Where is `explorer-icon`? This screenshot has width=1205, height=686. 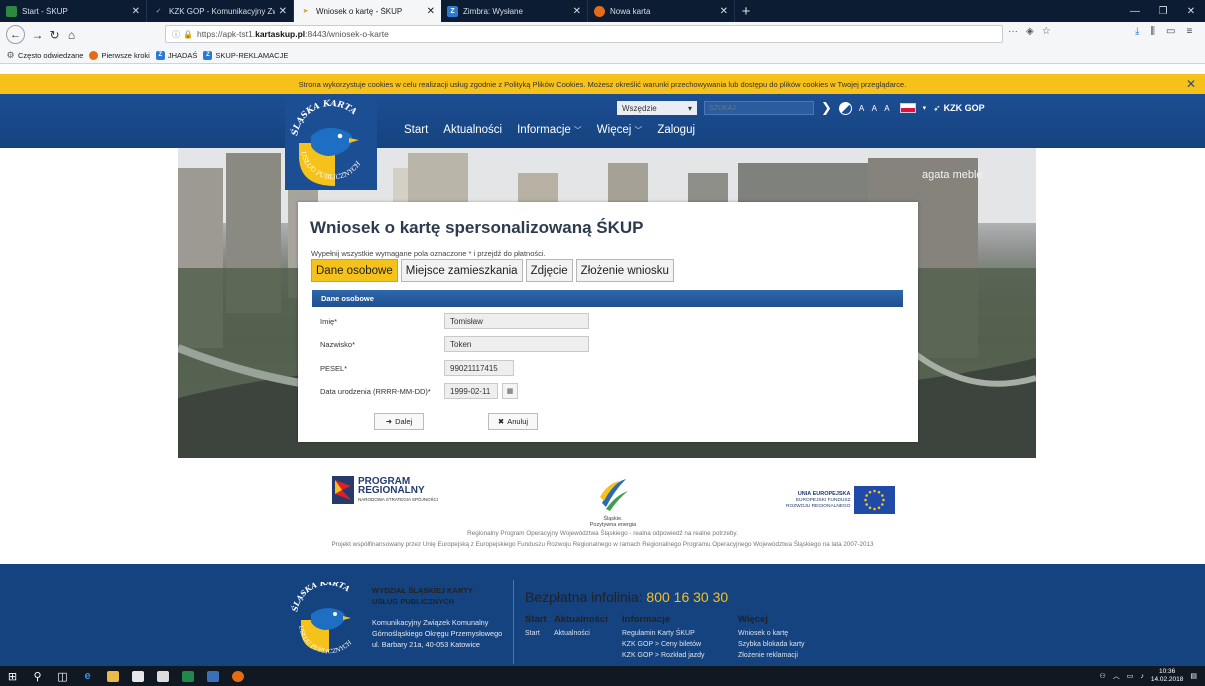
explorer-icon is located at coordinates (112, 676).